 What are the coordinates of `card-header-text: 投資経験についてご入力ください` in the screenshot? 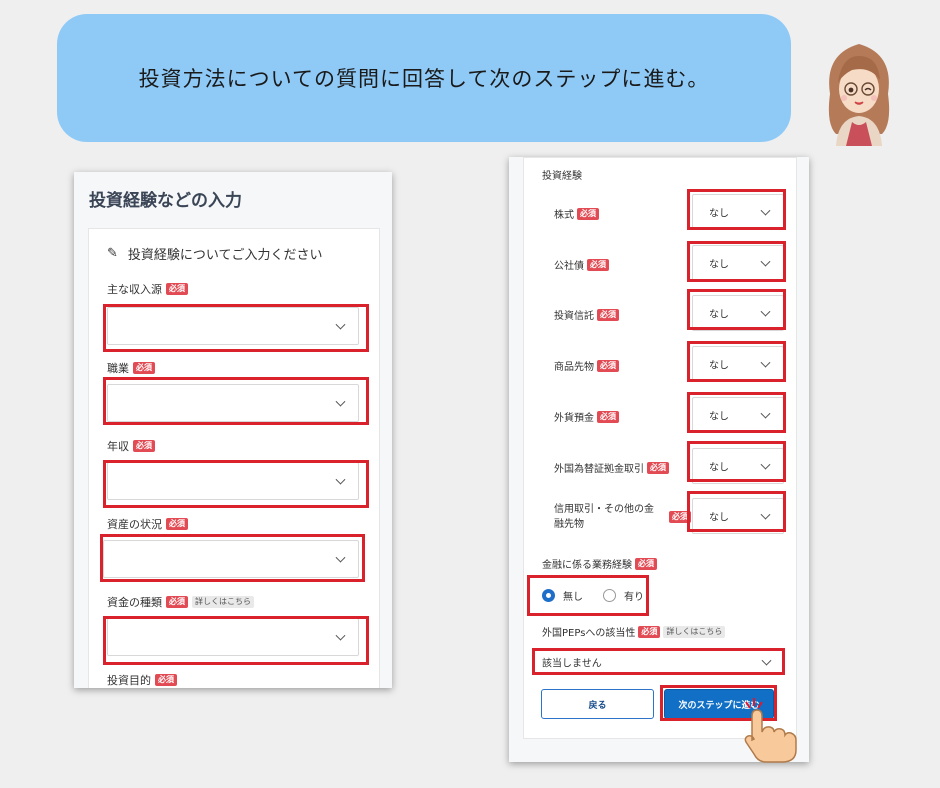 It's located at (225, 255).